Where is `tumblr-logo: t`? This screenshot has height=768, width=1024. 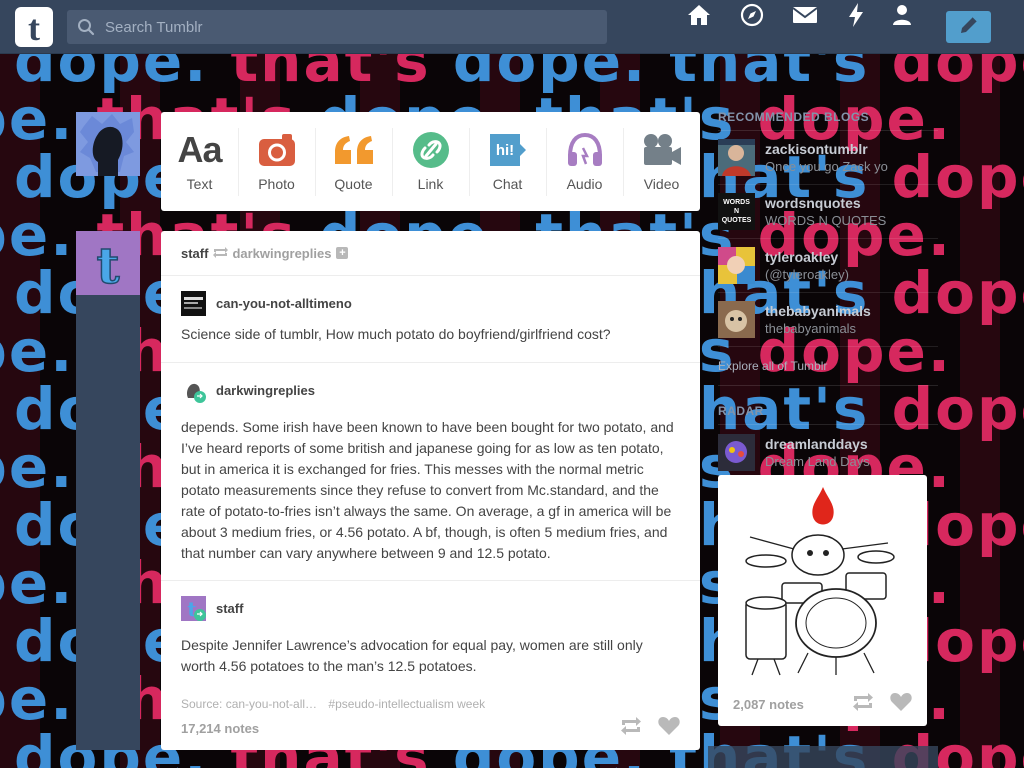
tumblr-logo: t is located at coordinates (34, 27).